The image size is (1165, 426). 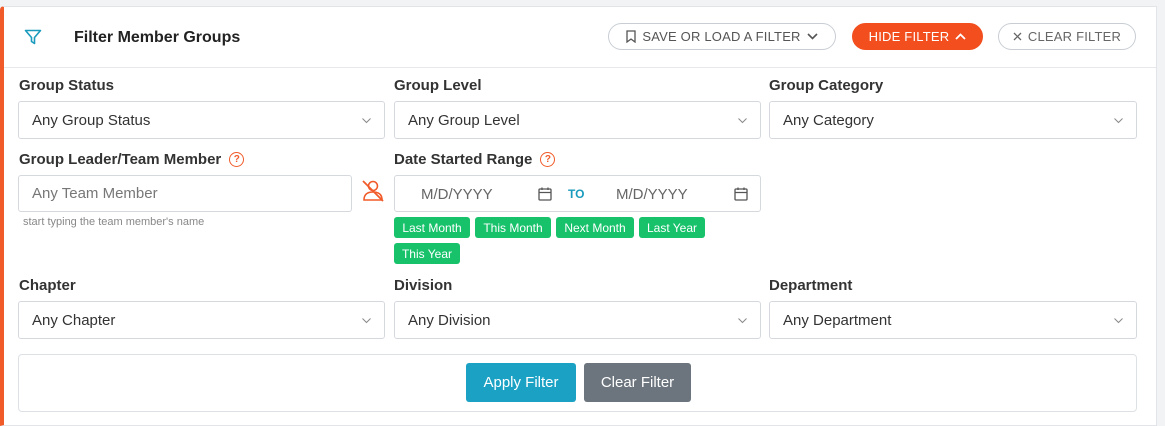 What do you see at coordinates (811, 285) in the screenshot?
I see `department-label: Department` at bounding box center [811, 285].